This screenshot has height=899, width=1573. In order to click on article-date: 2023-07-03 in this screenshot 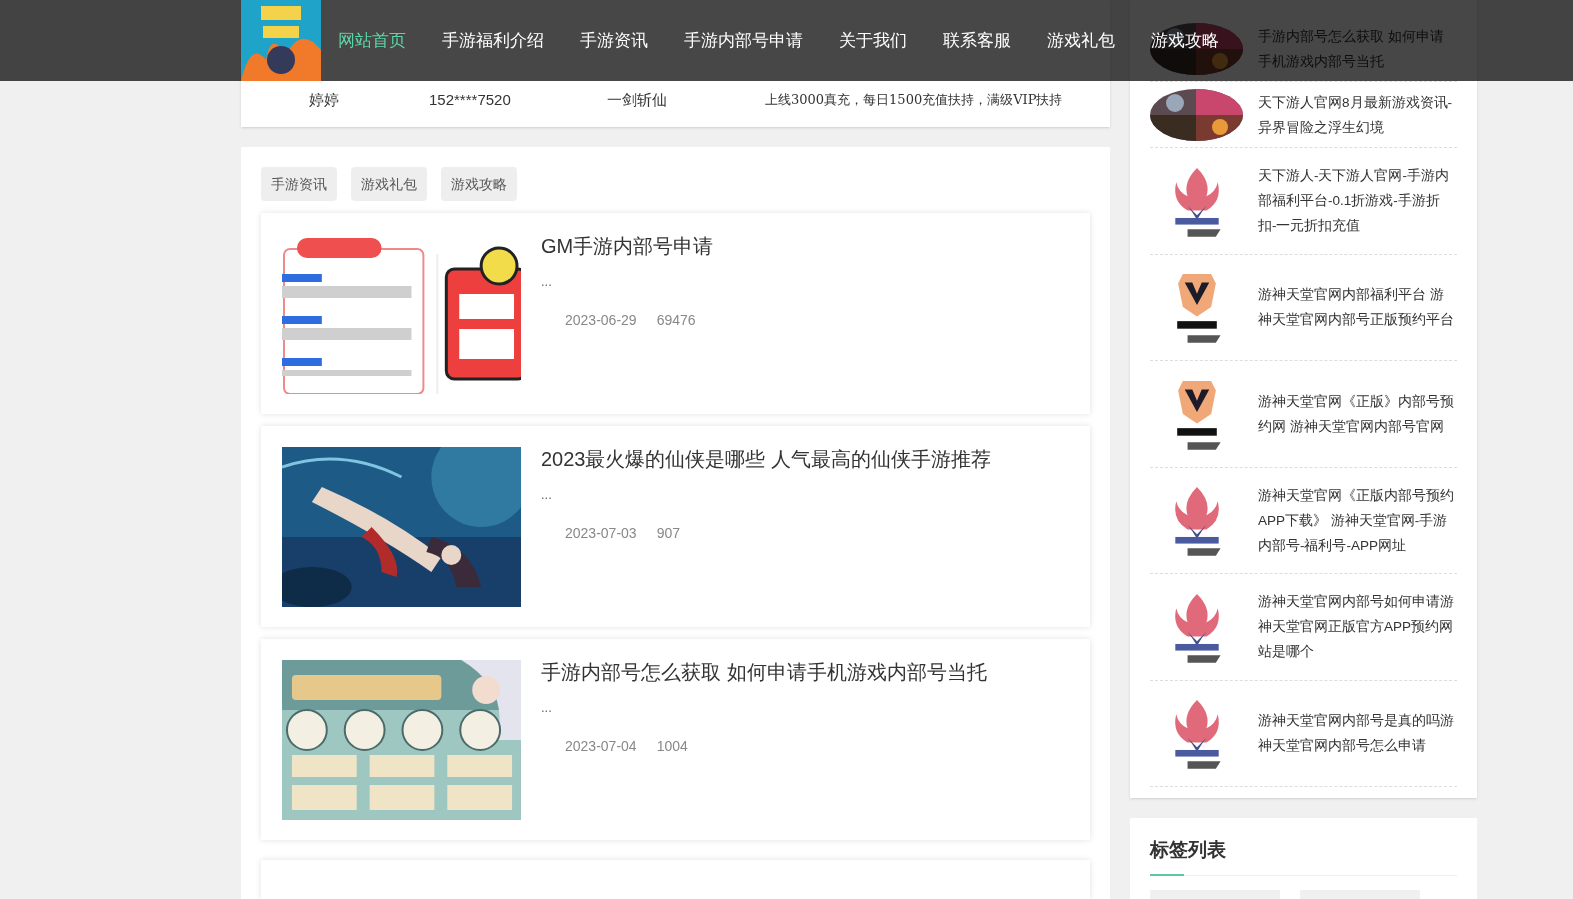, I will do `click(601, 533)`.